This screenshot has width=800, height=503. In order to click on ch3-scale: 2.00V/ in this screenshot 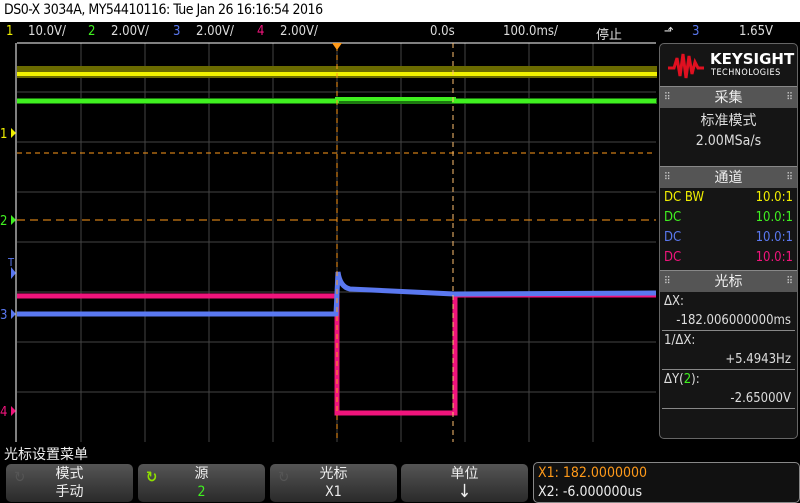, I will do `click(215, 31)`.